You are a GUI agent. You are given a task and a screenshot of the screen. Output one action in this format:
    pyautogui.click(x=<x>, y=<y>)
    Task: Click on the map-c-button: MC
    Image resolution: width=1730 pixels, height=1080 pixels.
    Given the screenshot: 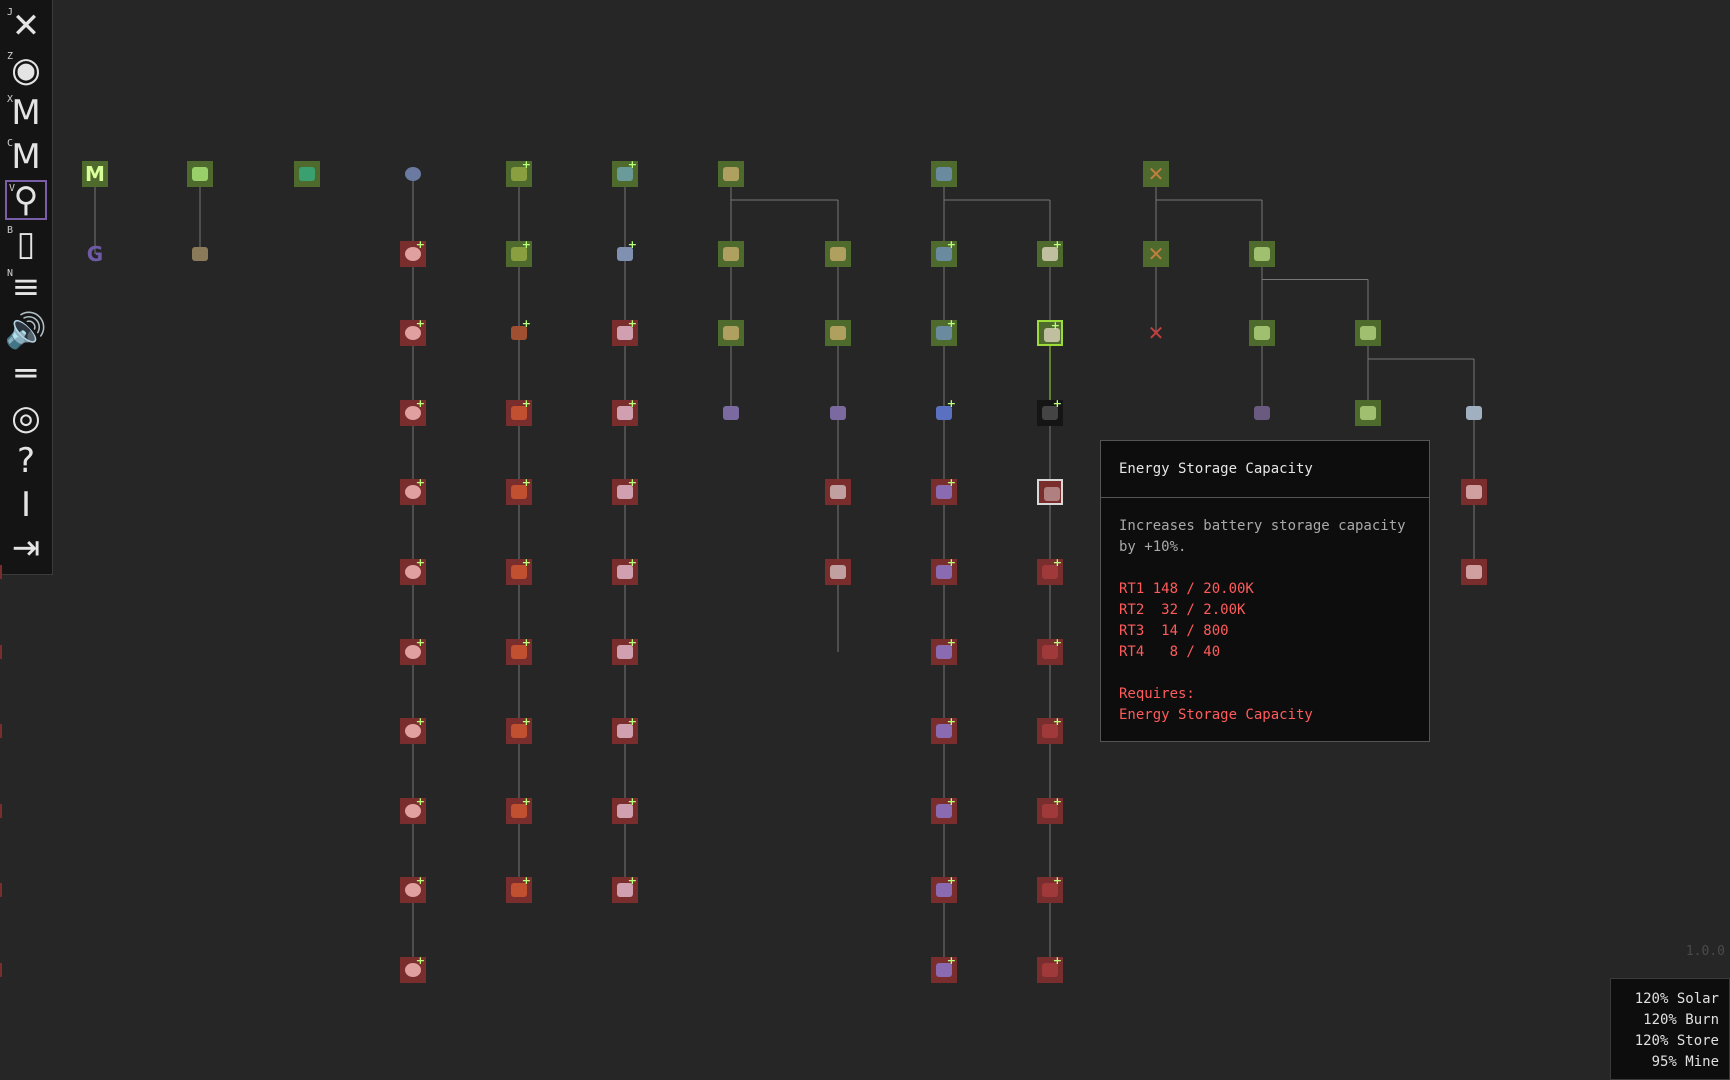 What is the action you would take?
    pyautogui.click(x=26, y=157)
    